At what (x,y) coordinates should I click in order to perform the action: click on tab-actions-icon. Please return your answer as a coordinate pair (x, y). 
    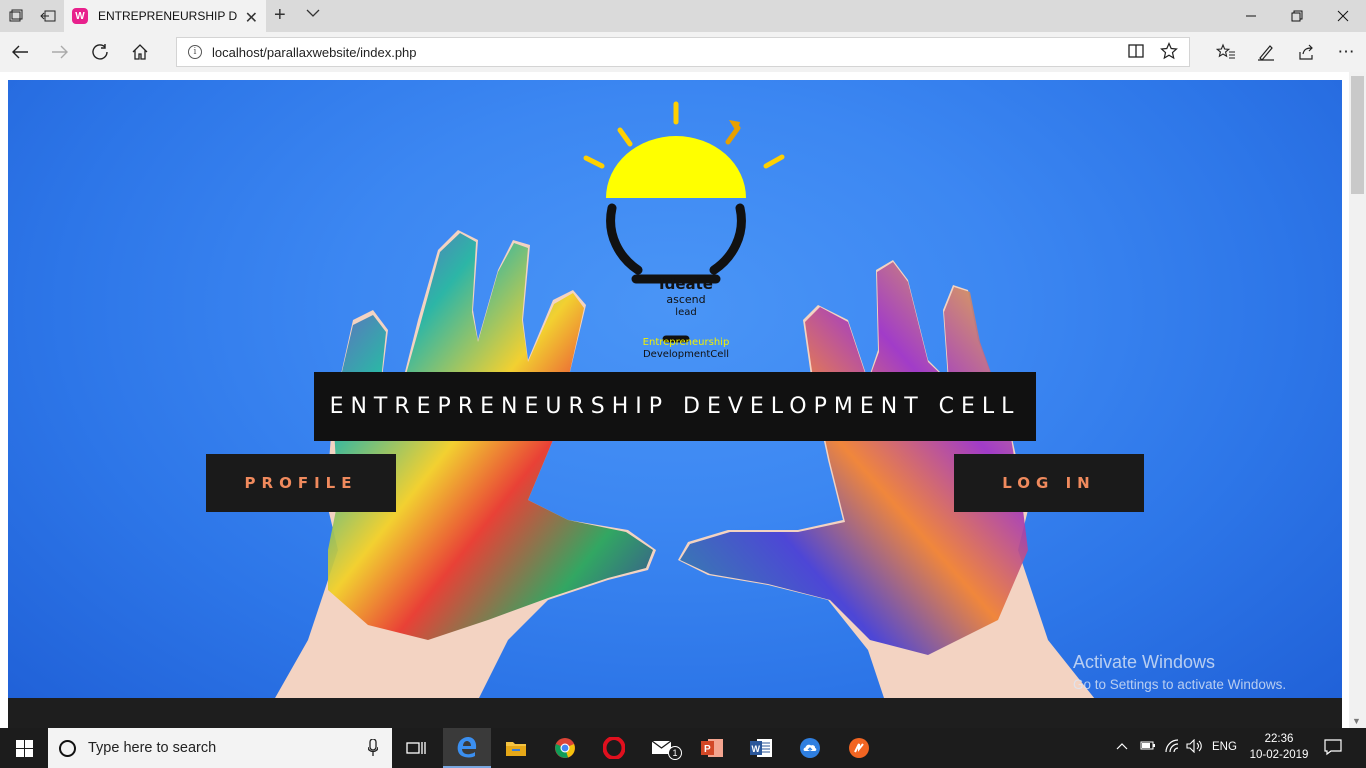
    Looking at the image, I should click on (16, 16).